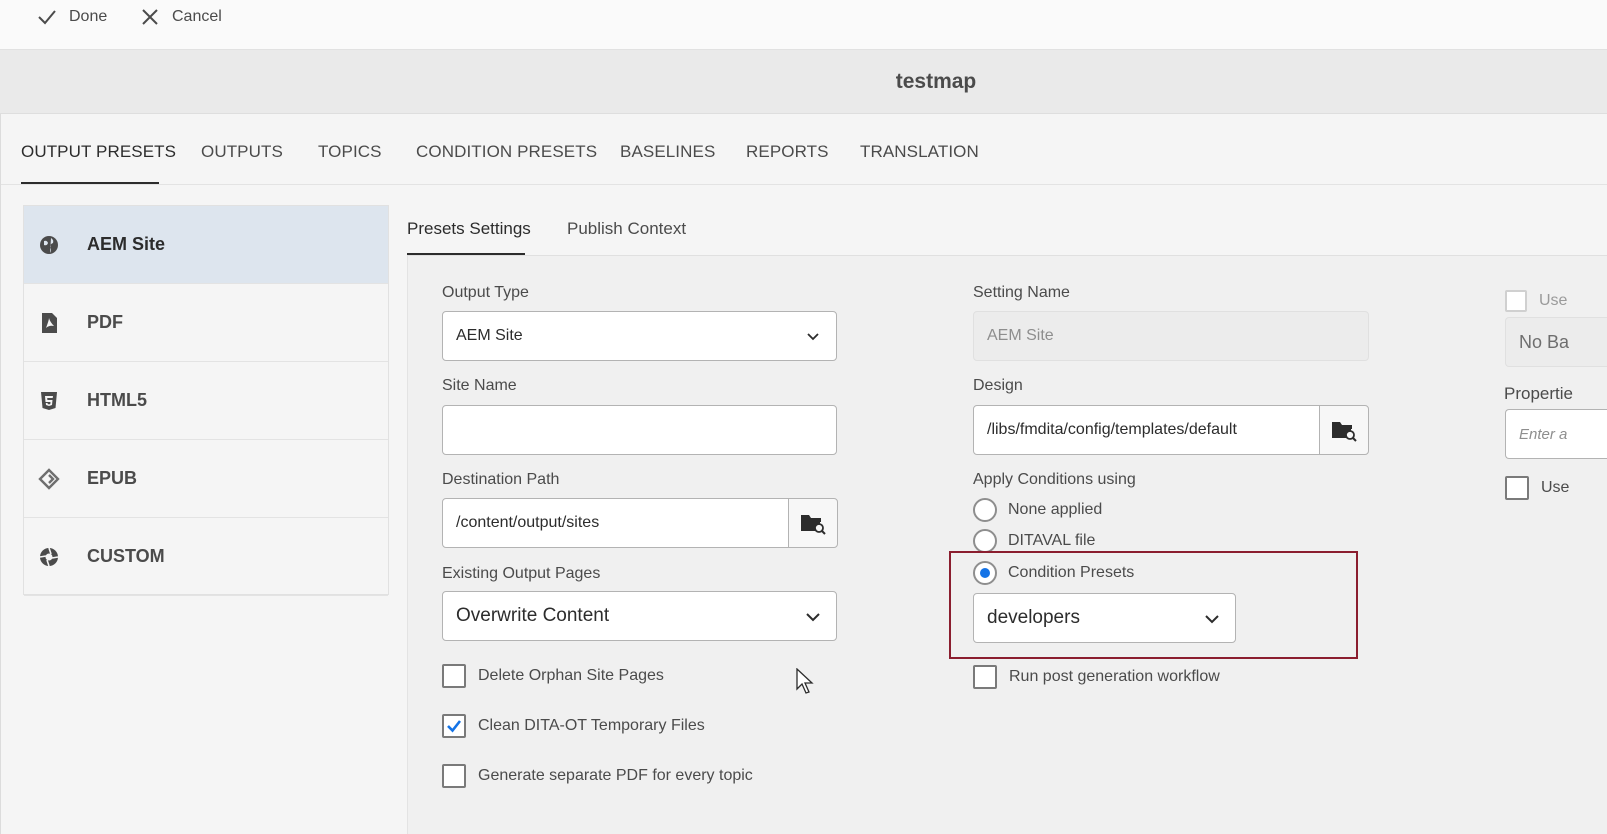 This screenshot has height=834, width=1607. What do you see at coordinates (1055, 509) in the screenshot?
I see `radio-none-applied-label: None applied` at bounding box center [1055, 509].